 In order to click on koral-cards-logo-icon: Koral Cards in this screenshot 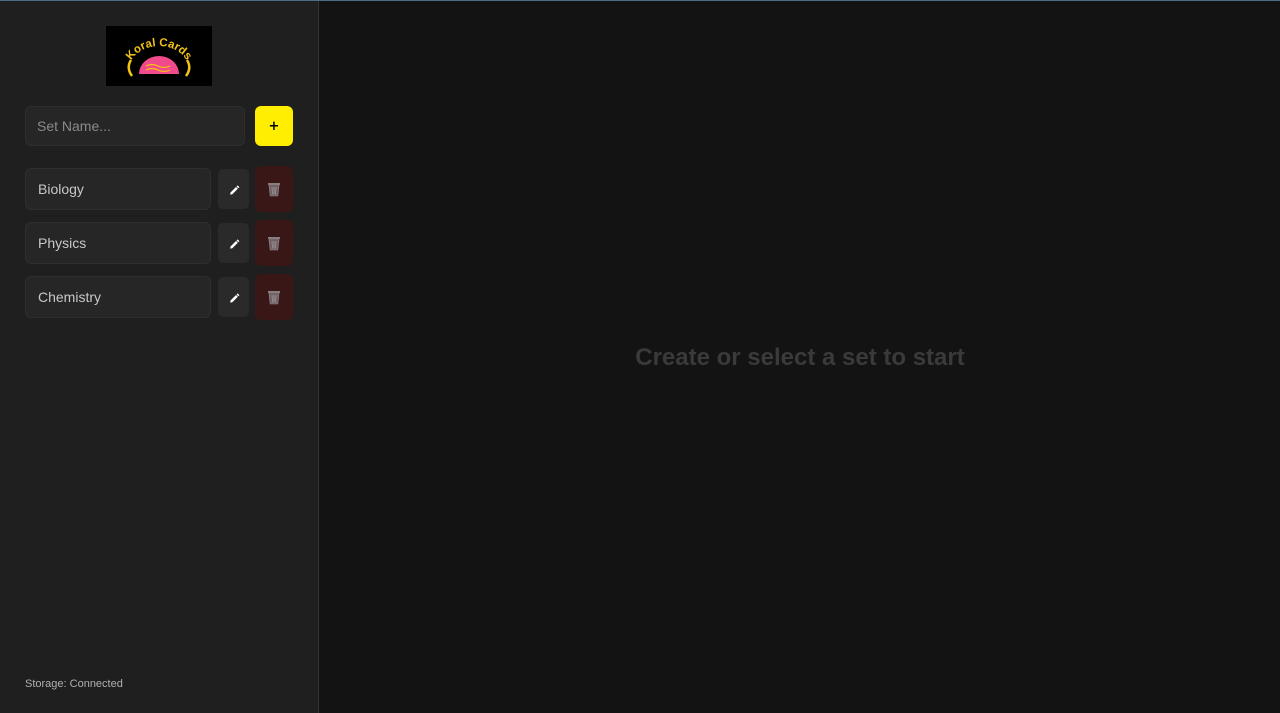, I will do `click(159, 57)`.